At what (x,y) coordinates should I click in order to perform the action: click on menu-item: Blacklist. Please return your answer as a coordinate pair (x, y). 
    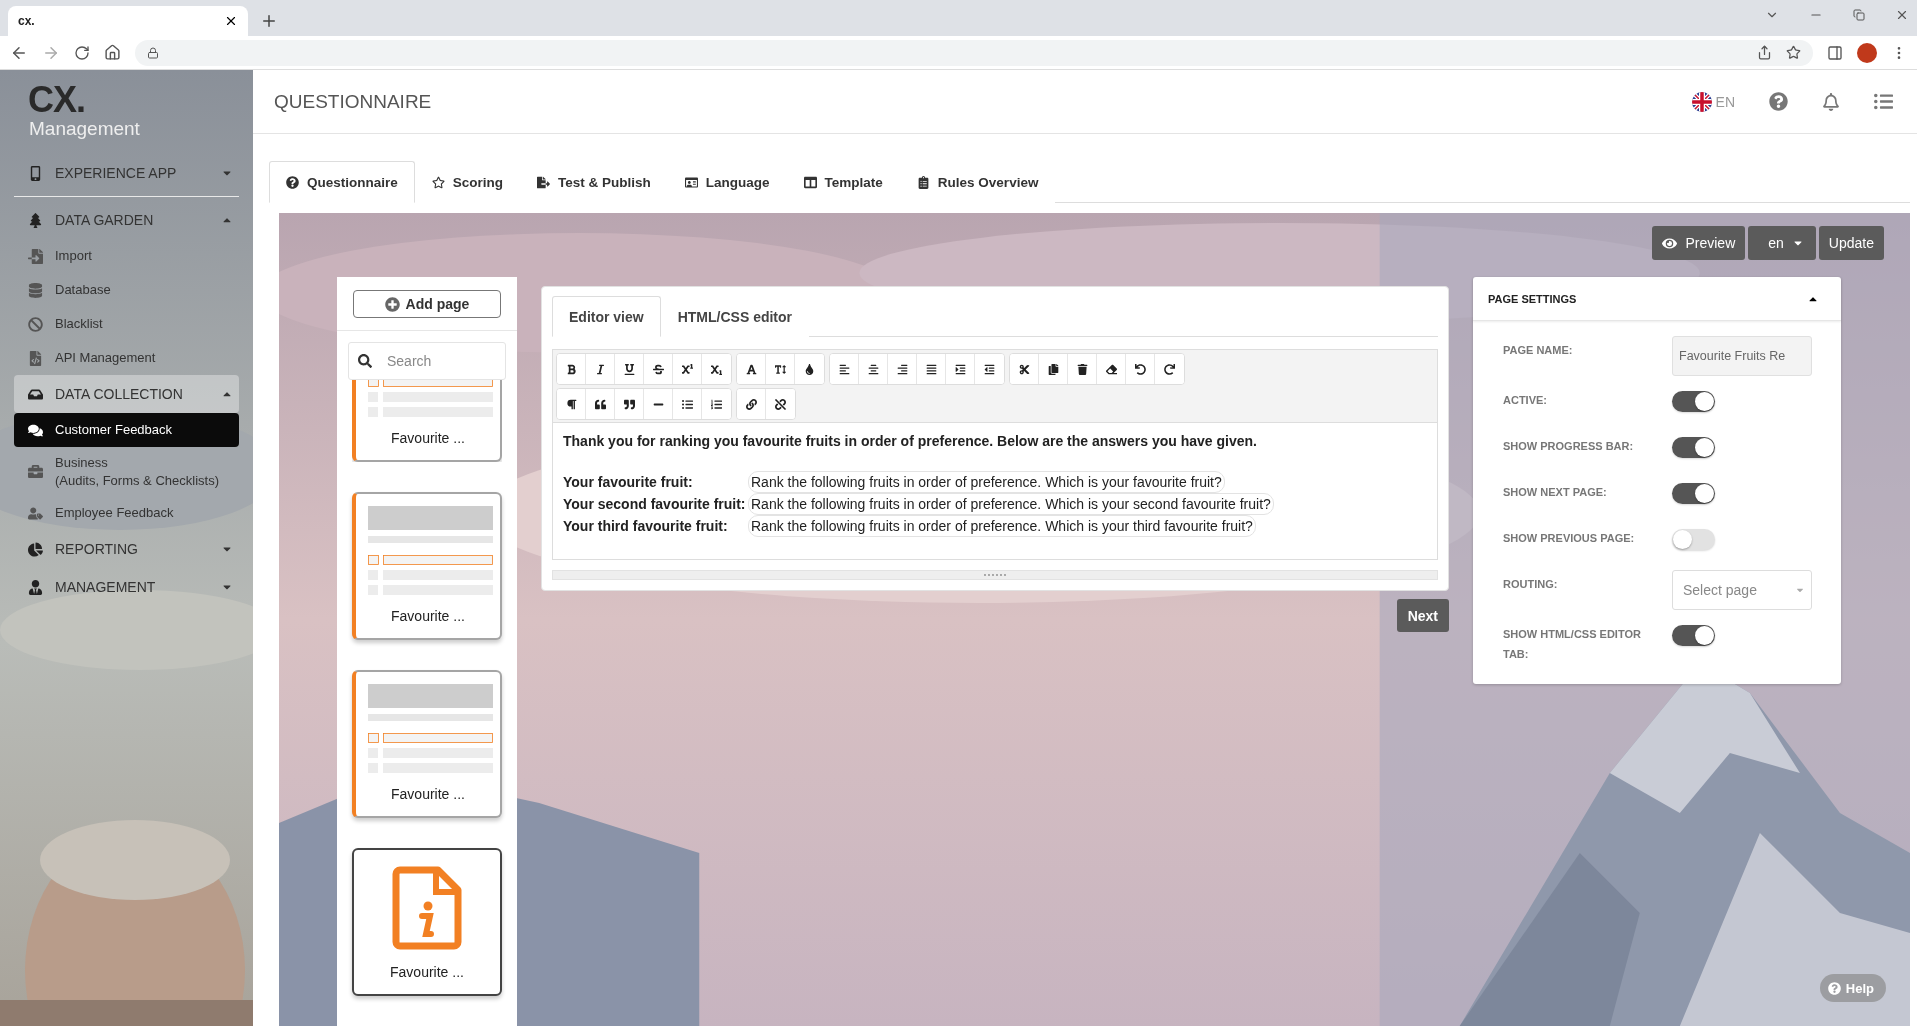
    Looking at the image, I should click on (126, 324).